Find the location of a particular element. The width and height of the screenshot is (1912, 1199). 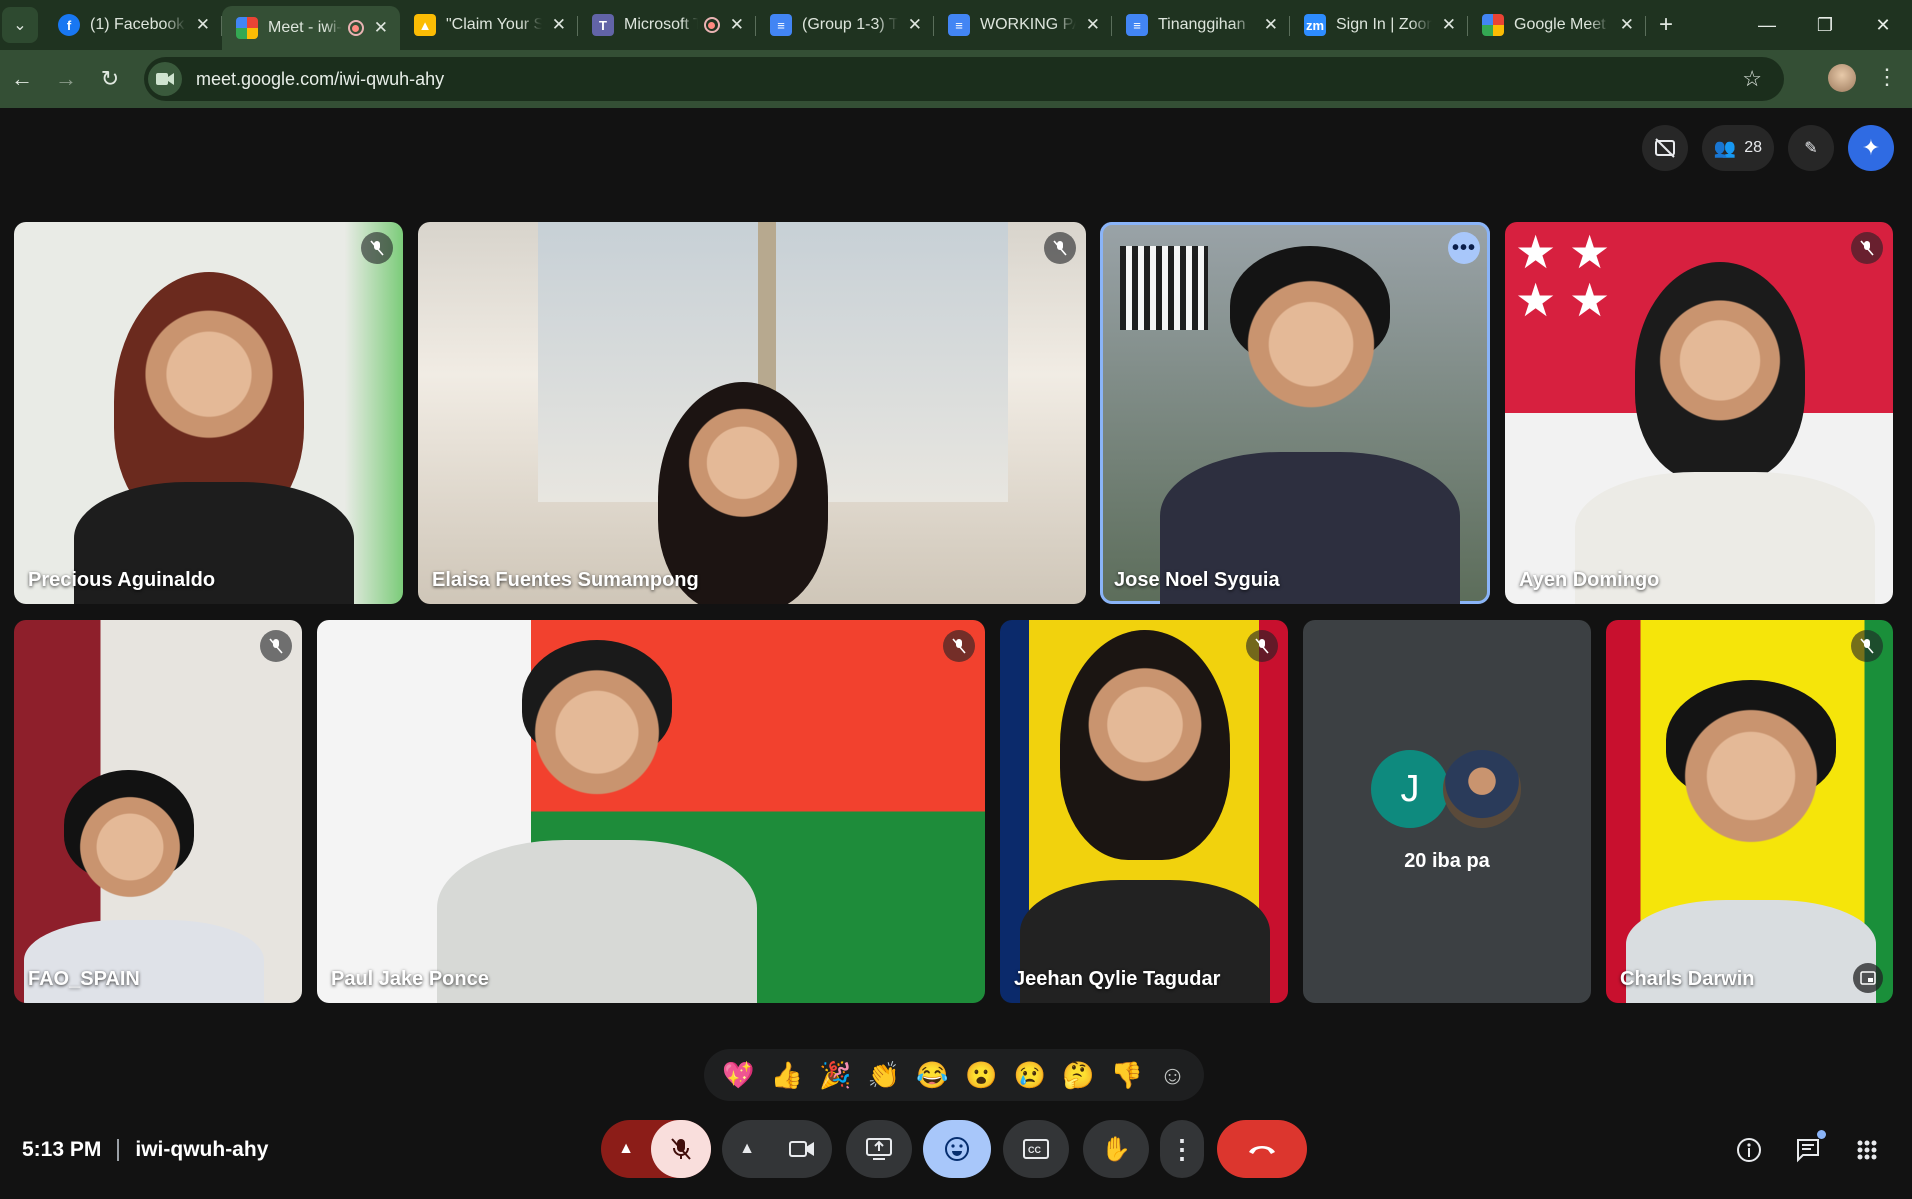

more-options-button: ⋮ is located at coordinates (1182, 1149).